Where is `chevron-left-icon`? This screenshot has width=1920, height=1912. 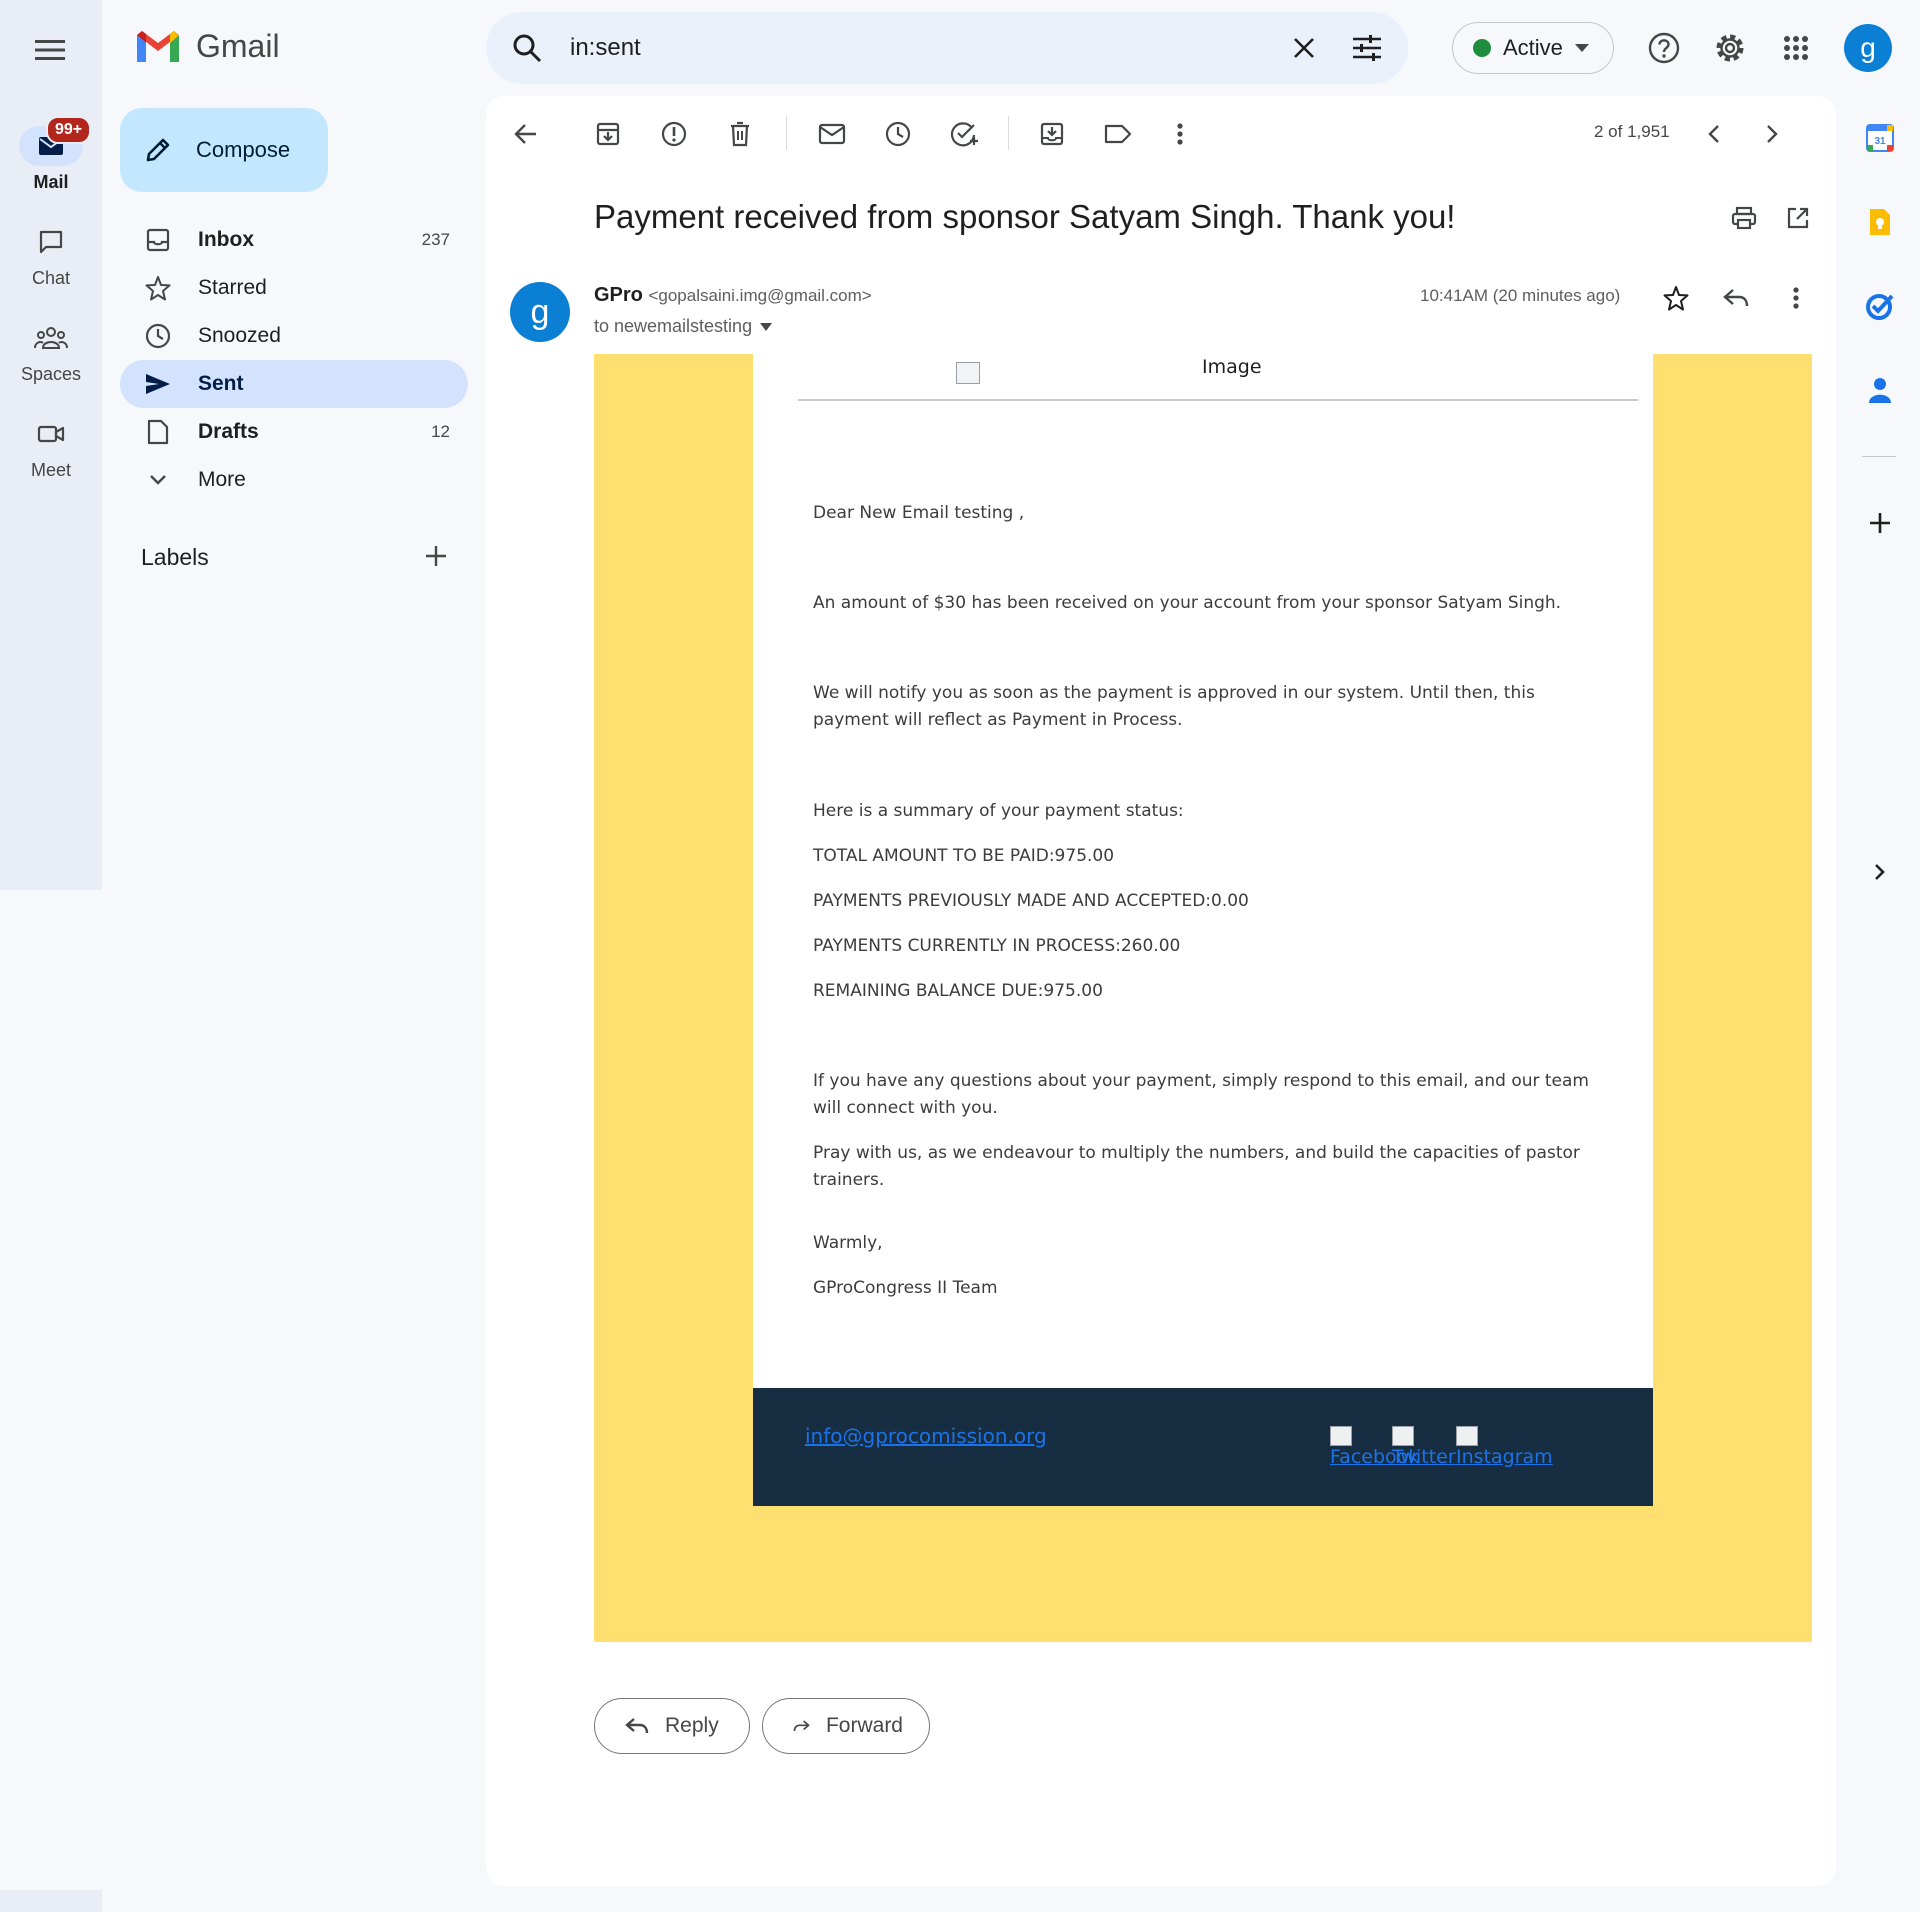 chevron-left-icon is located at coordinates (1713, 134).